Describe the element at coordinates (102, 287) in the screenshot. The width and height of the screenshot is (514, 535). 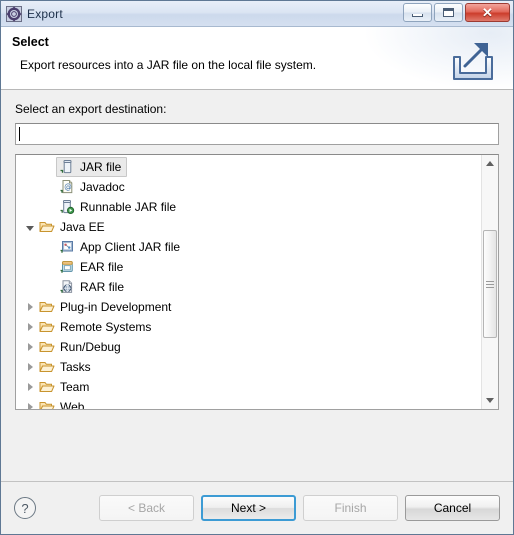
I see `tree-row-label: RAR file` at that location.